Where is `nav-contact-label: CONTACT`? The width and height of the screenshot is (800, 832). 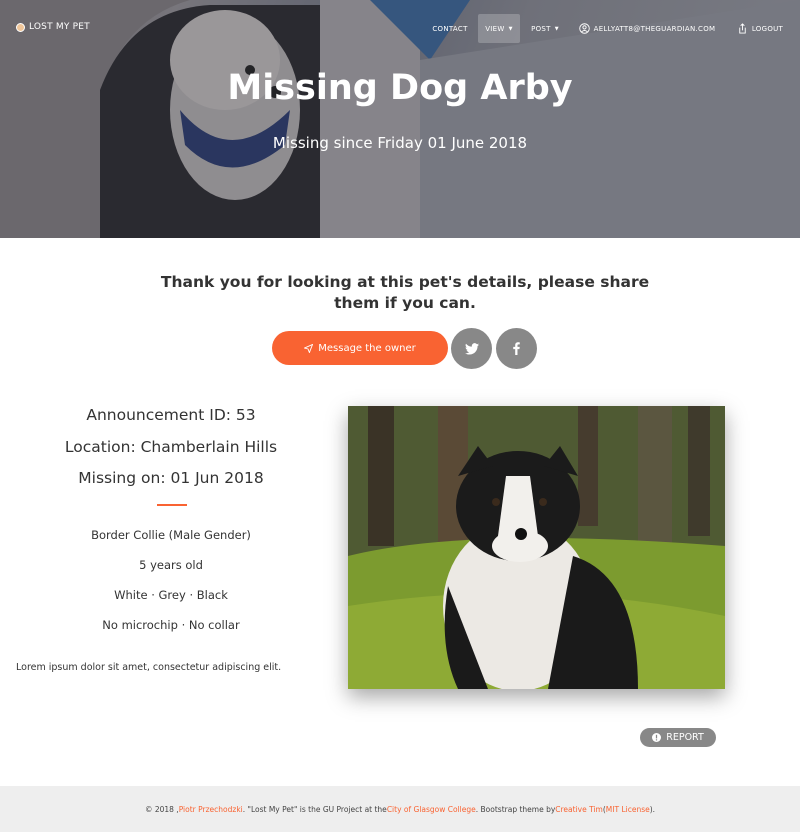 nav-contact-label: CONTACT is located at coordinates (450, 28).